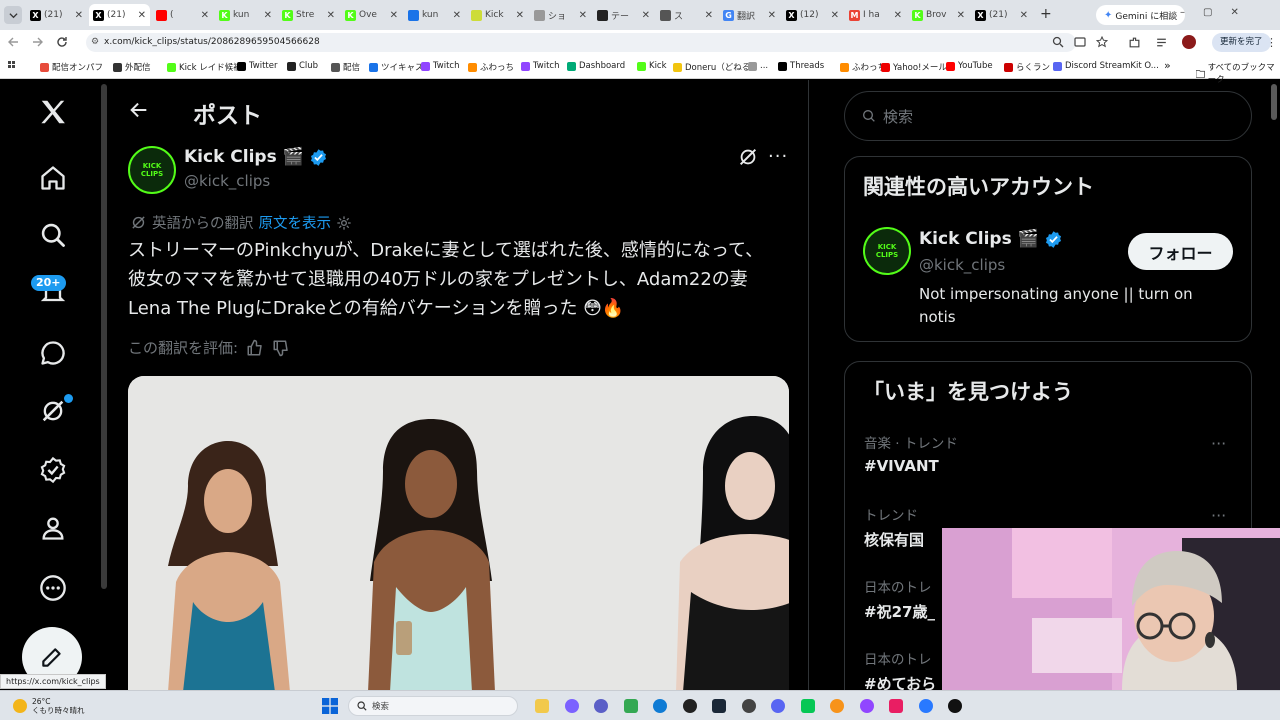 The image size is (1280, 720). I want to click on browser-tab: G 翻訳 ✕, so click(749, 15).